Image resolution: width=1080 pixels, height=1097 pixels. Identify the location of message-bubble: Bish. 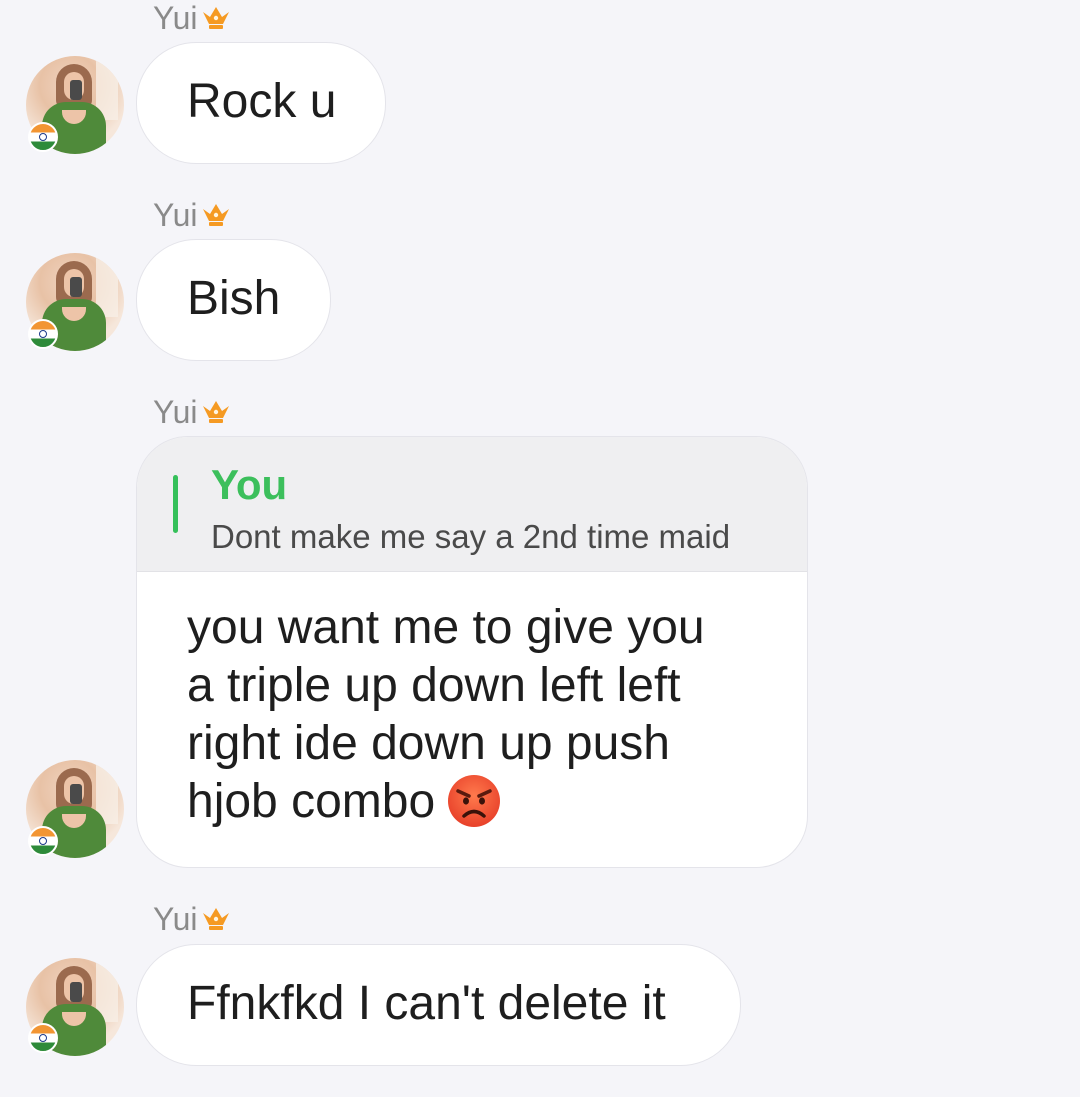
(233, 300).